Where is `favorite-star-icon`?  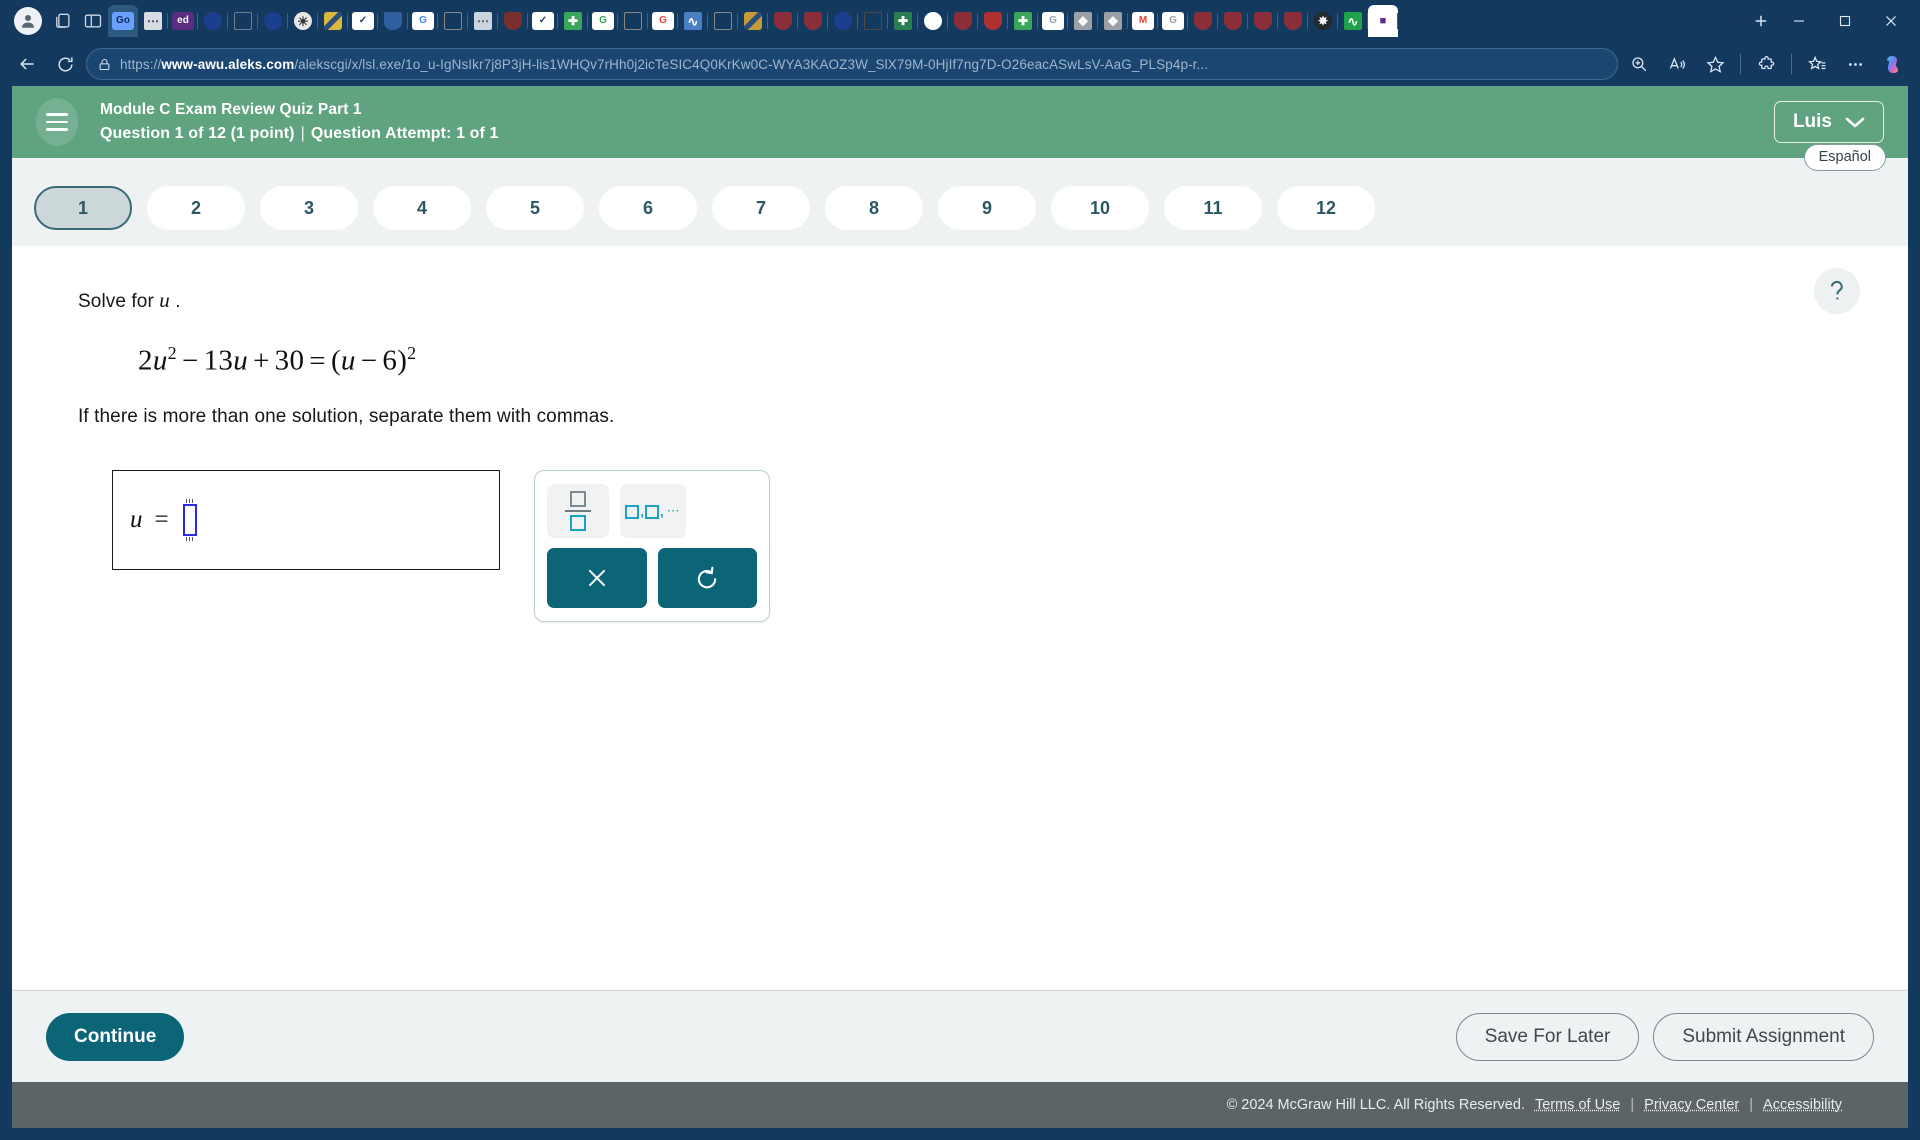
favorite-star-icon is located at coordinates (1715, 64).